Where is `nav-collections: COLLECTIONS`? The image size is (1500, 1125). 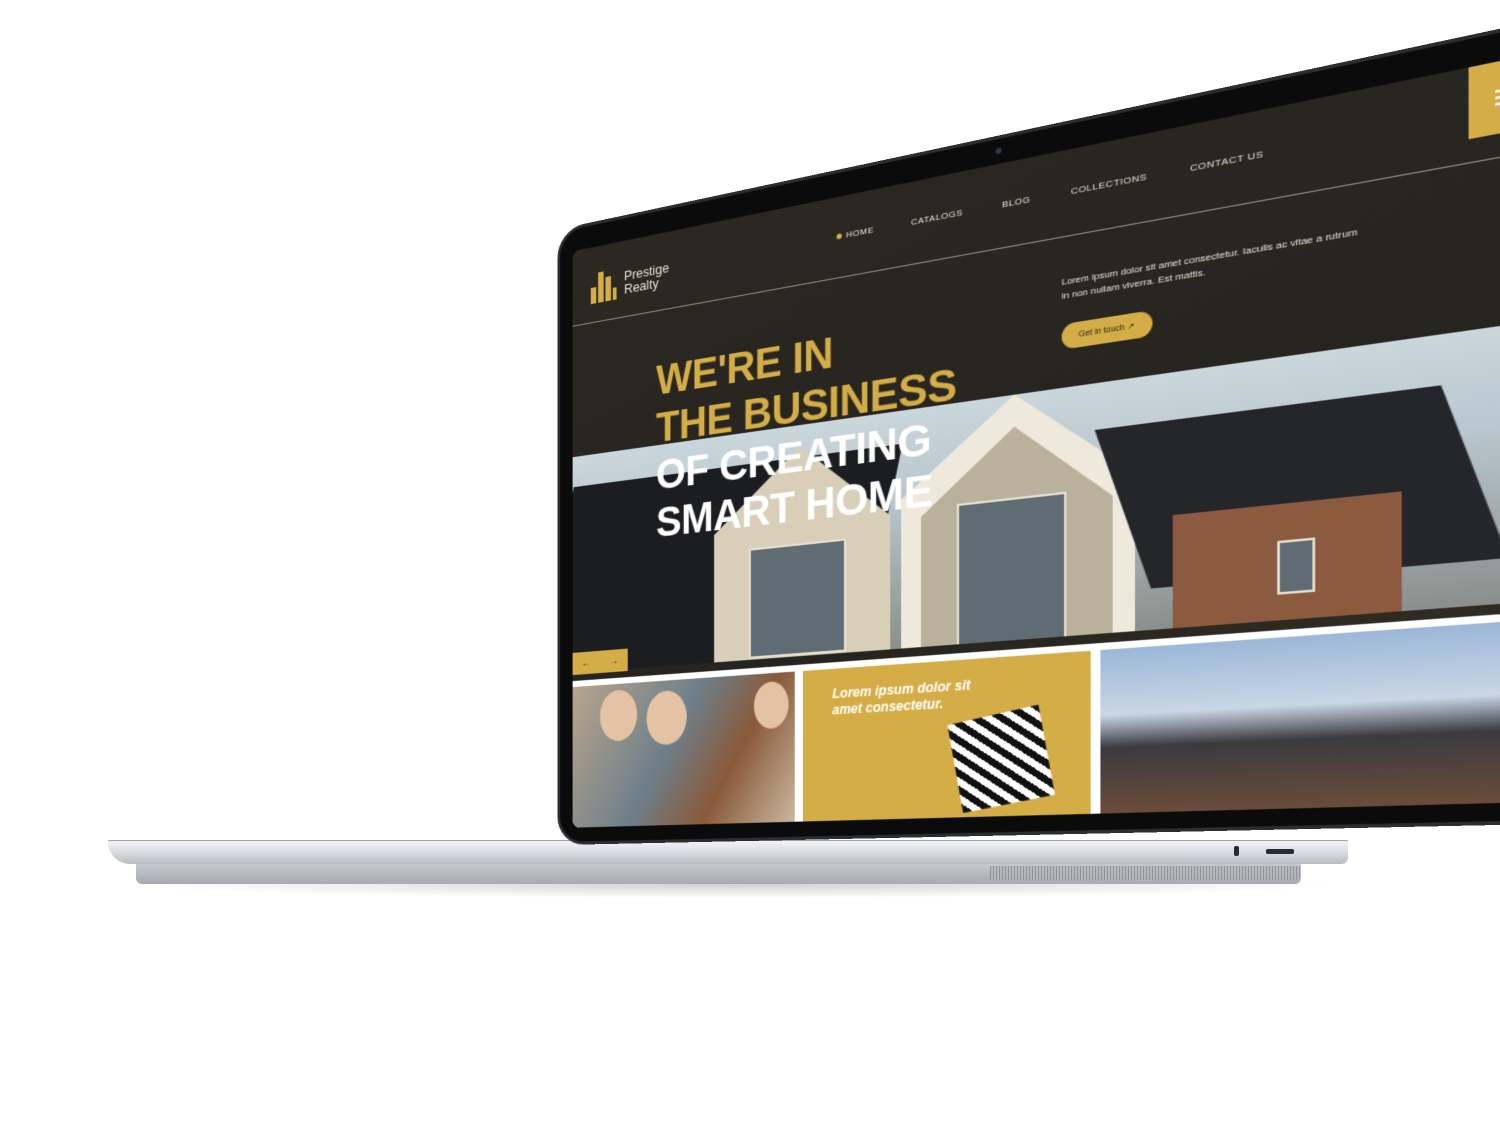 nav-collections: COLLECTIONS is located at coordinates (1109, 183).